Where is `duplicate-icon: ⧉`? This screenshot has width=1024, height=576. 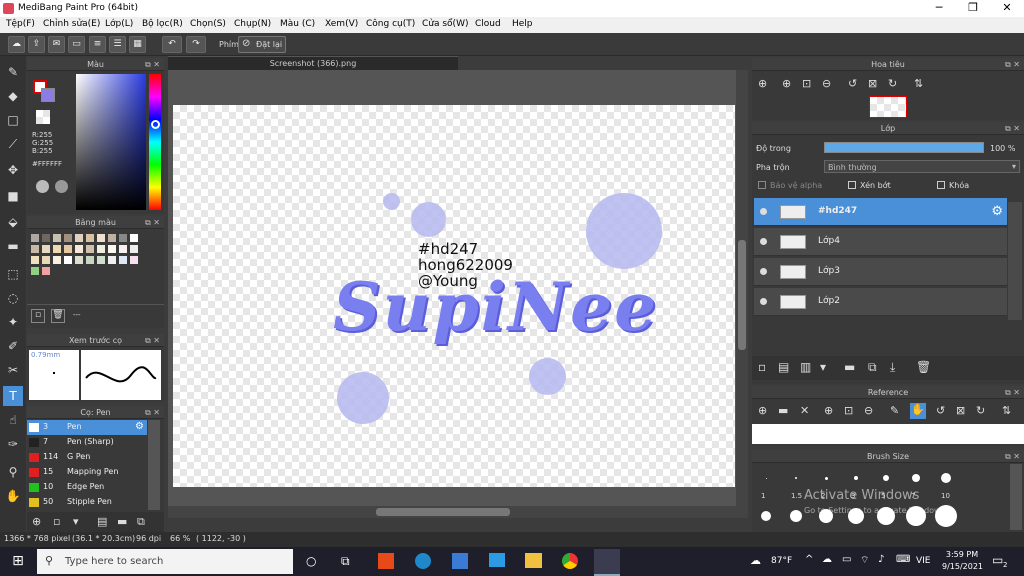 duplicate-icon: ⧉ is located at coordinates (141, 522).